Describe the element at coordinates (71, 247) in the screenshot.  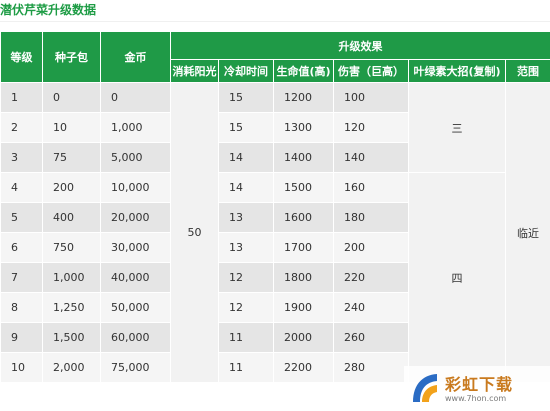
I see `cell-seed-pack: 750` at that location.